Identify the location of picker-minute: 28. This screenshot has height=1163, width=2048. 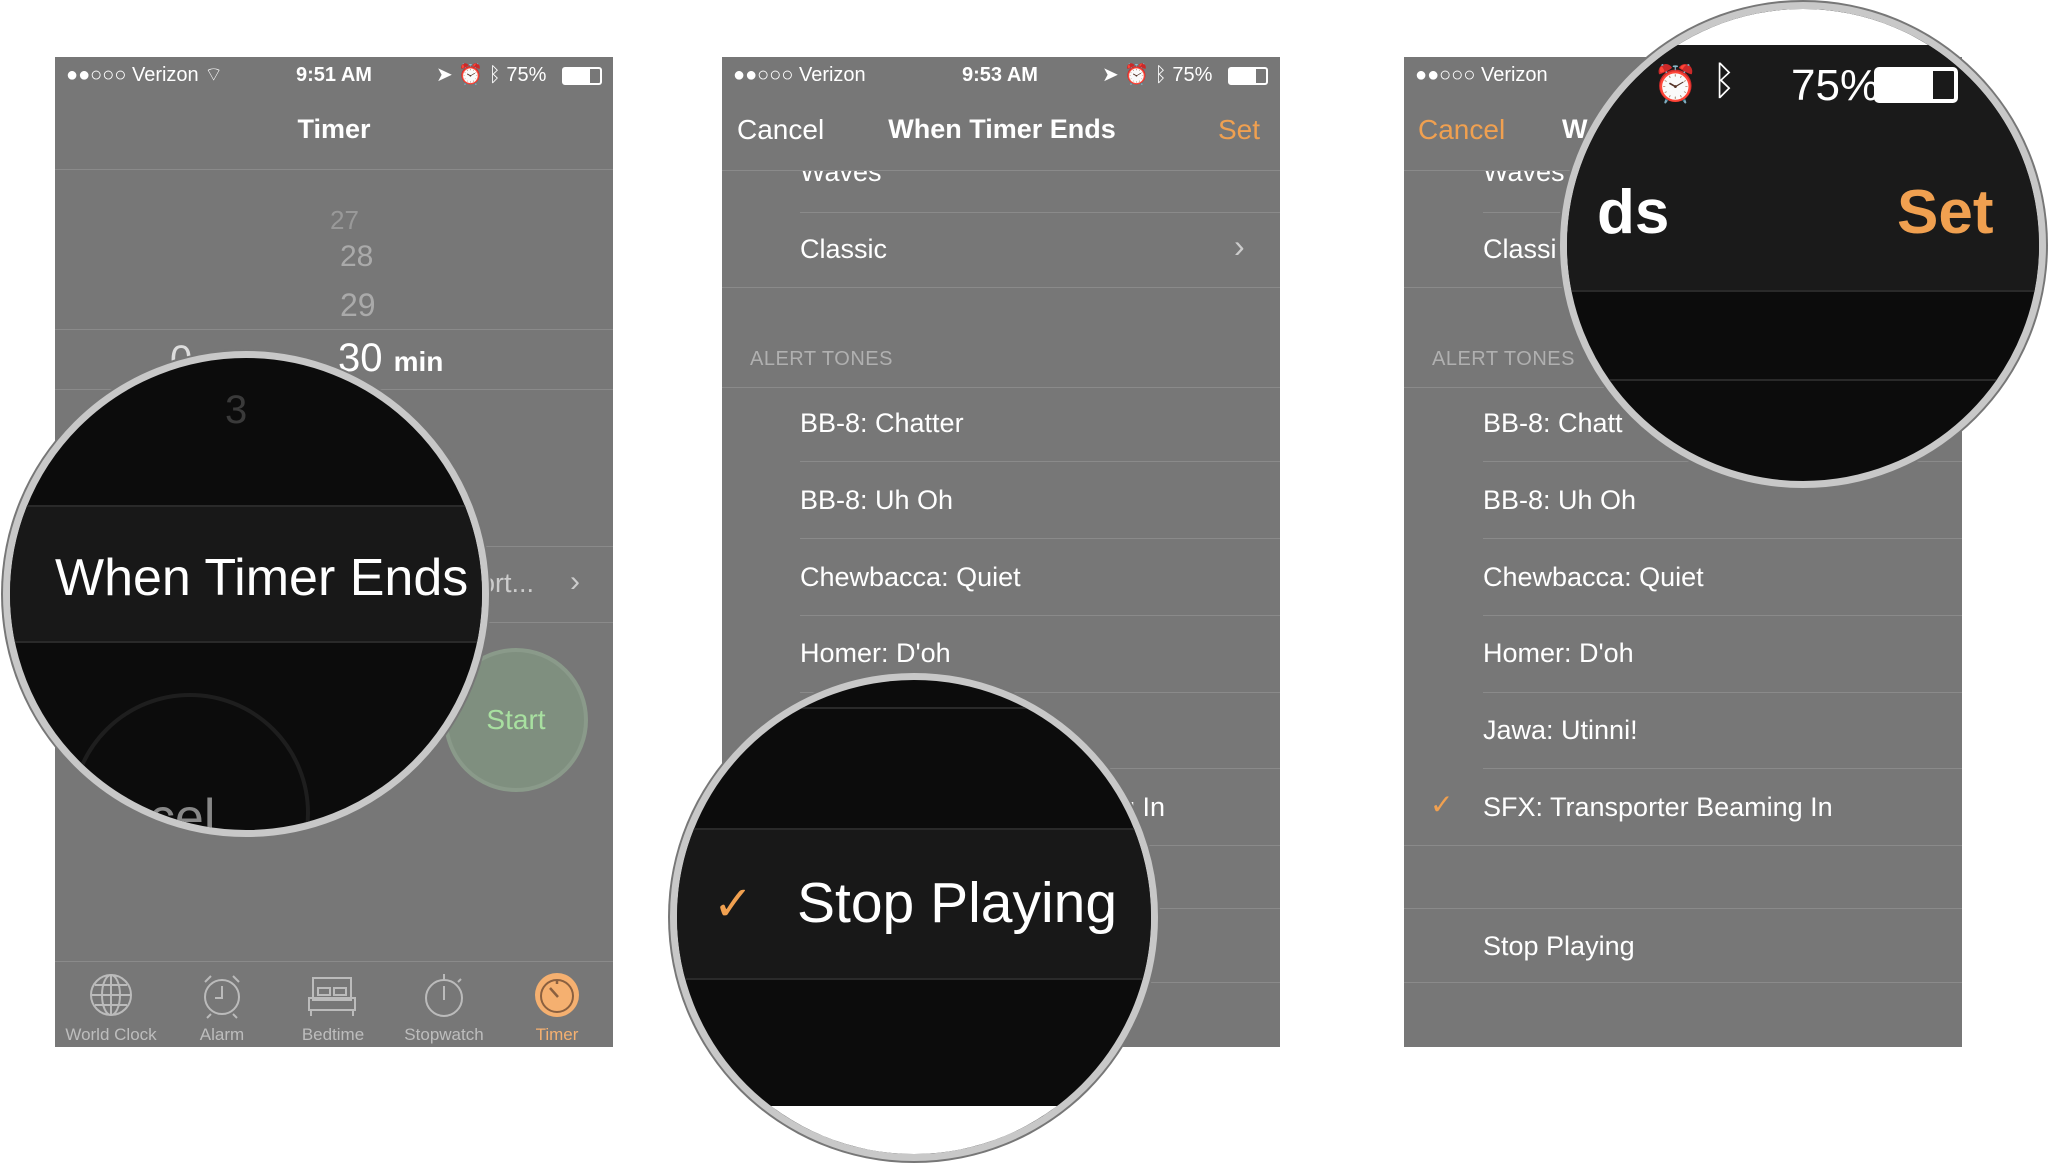
(356, 257).